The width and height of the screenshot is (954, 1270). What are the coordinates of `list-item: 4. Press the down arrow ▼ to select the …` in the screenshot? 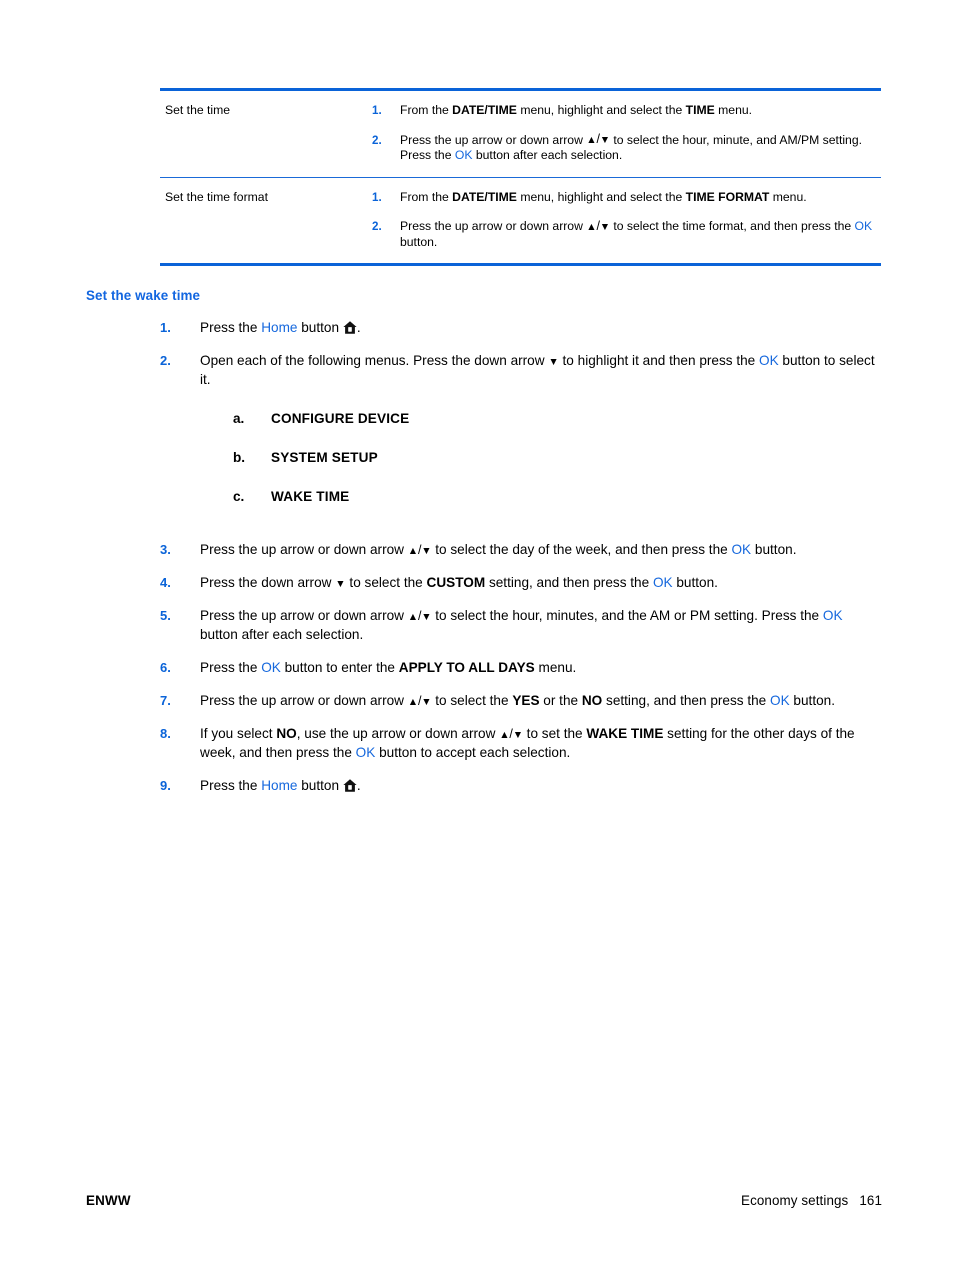 It's located at (521, 582).